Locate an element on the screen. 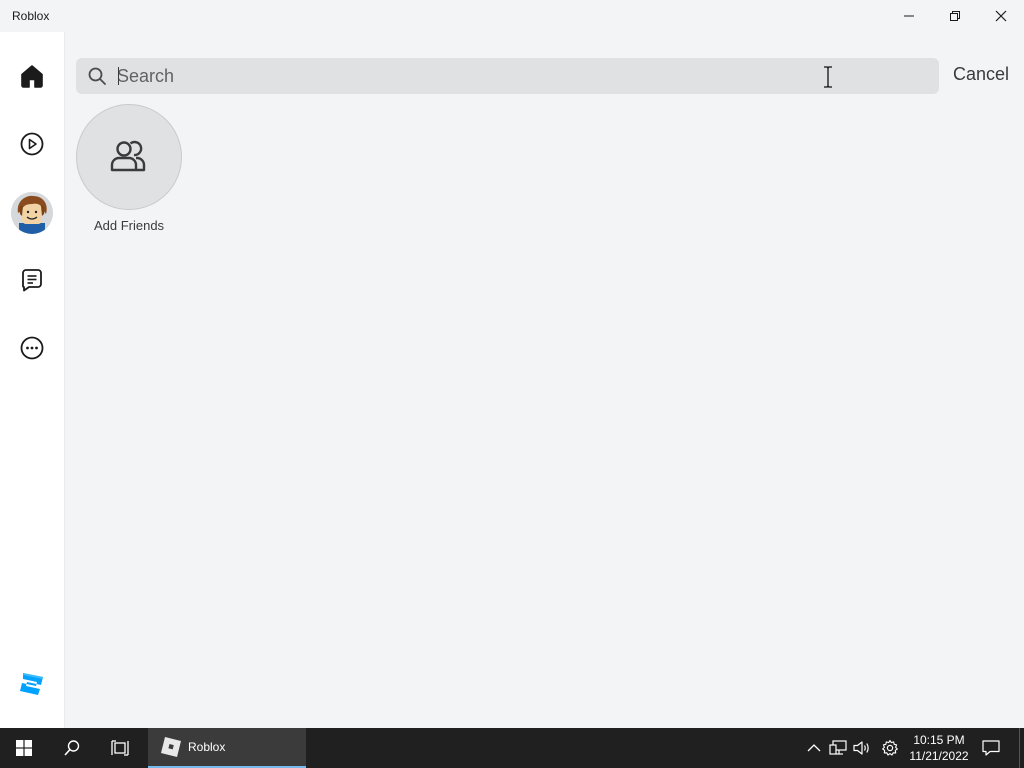 The width and height of the screenshot is (1024, 768). nav-home is located at coordinates (32, 76).